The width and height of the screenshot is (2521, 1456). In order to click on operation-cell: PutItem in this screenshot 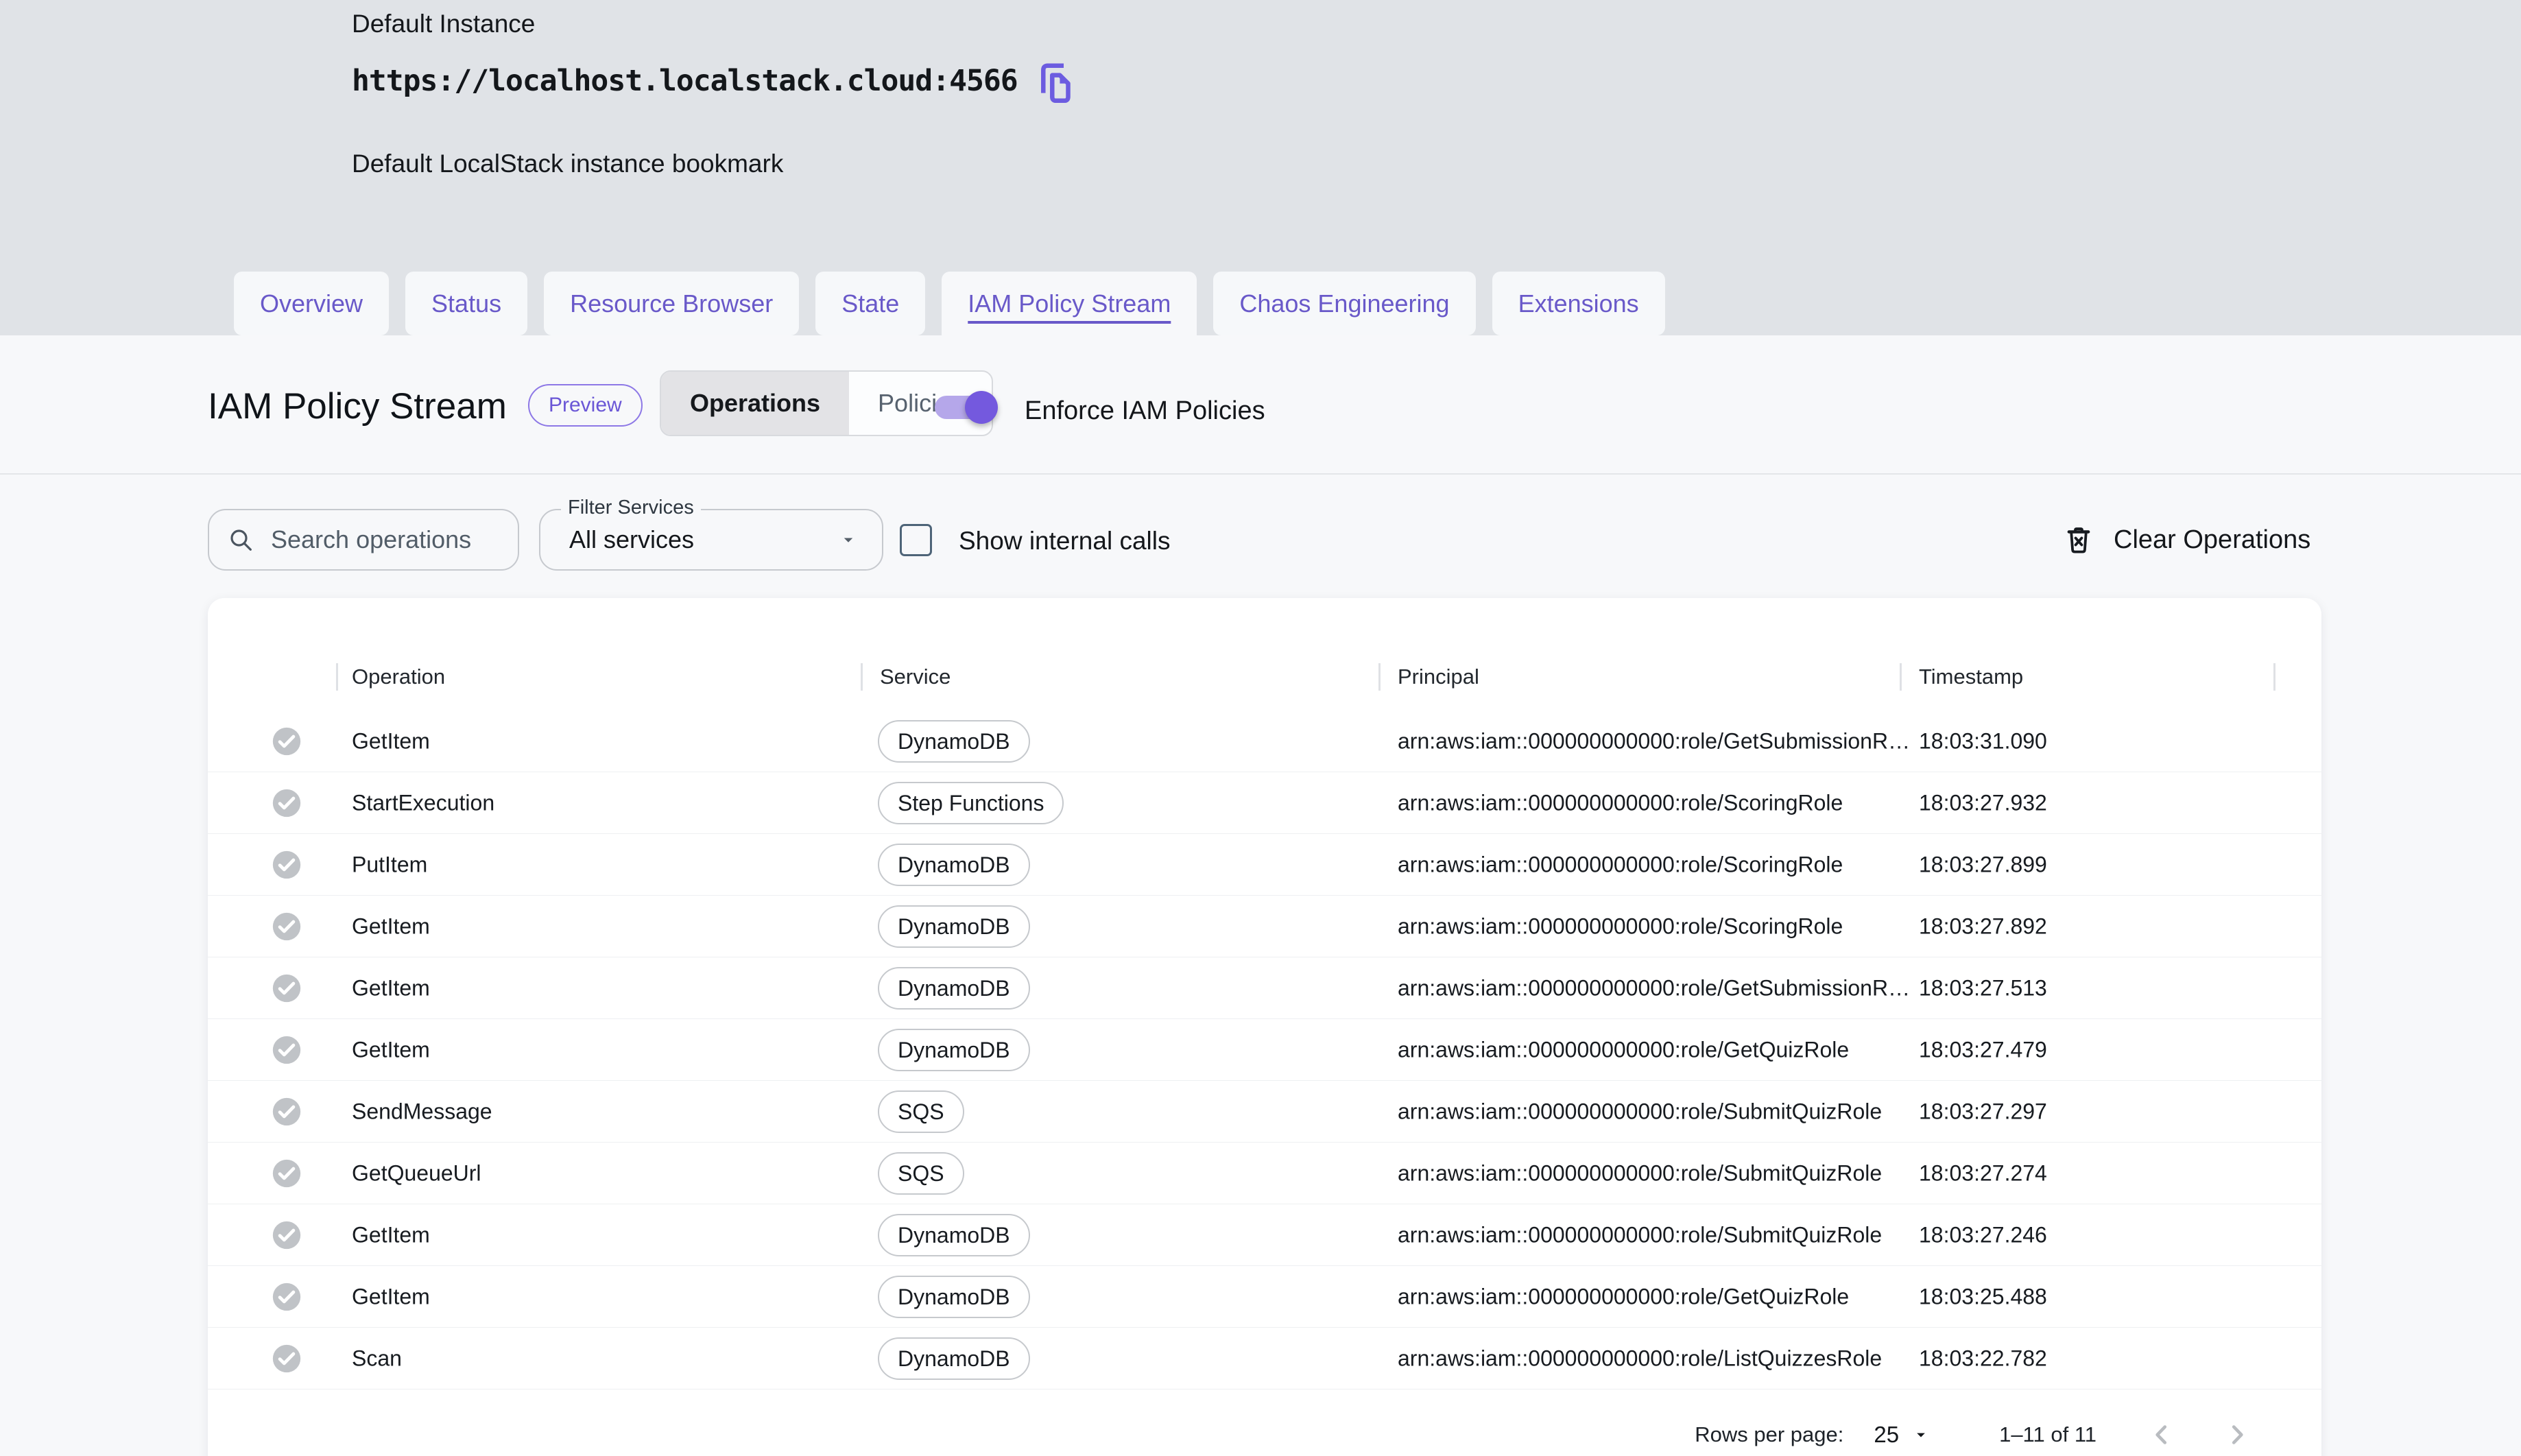, I will do `click(390, 864)`.